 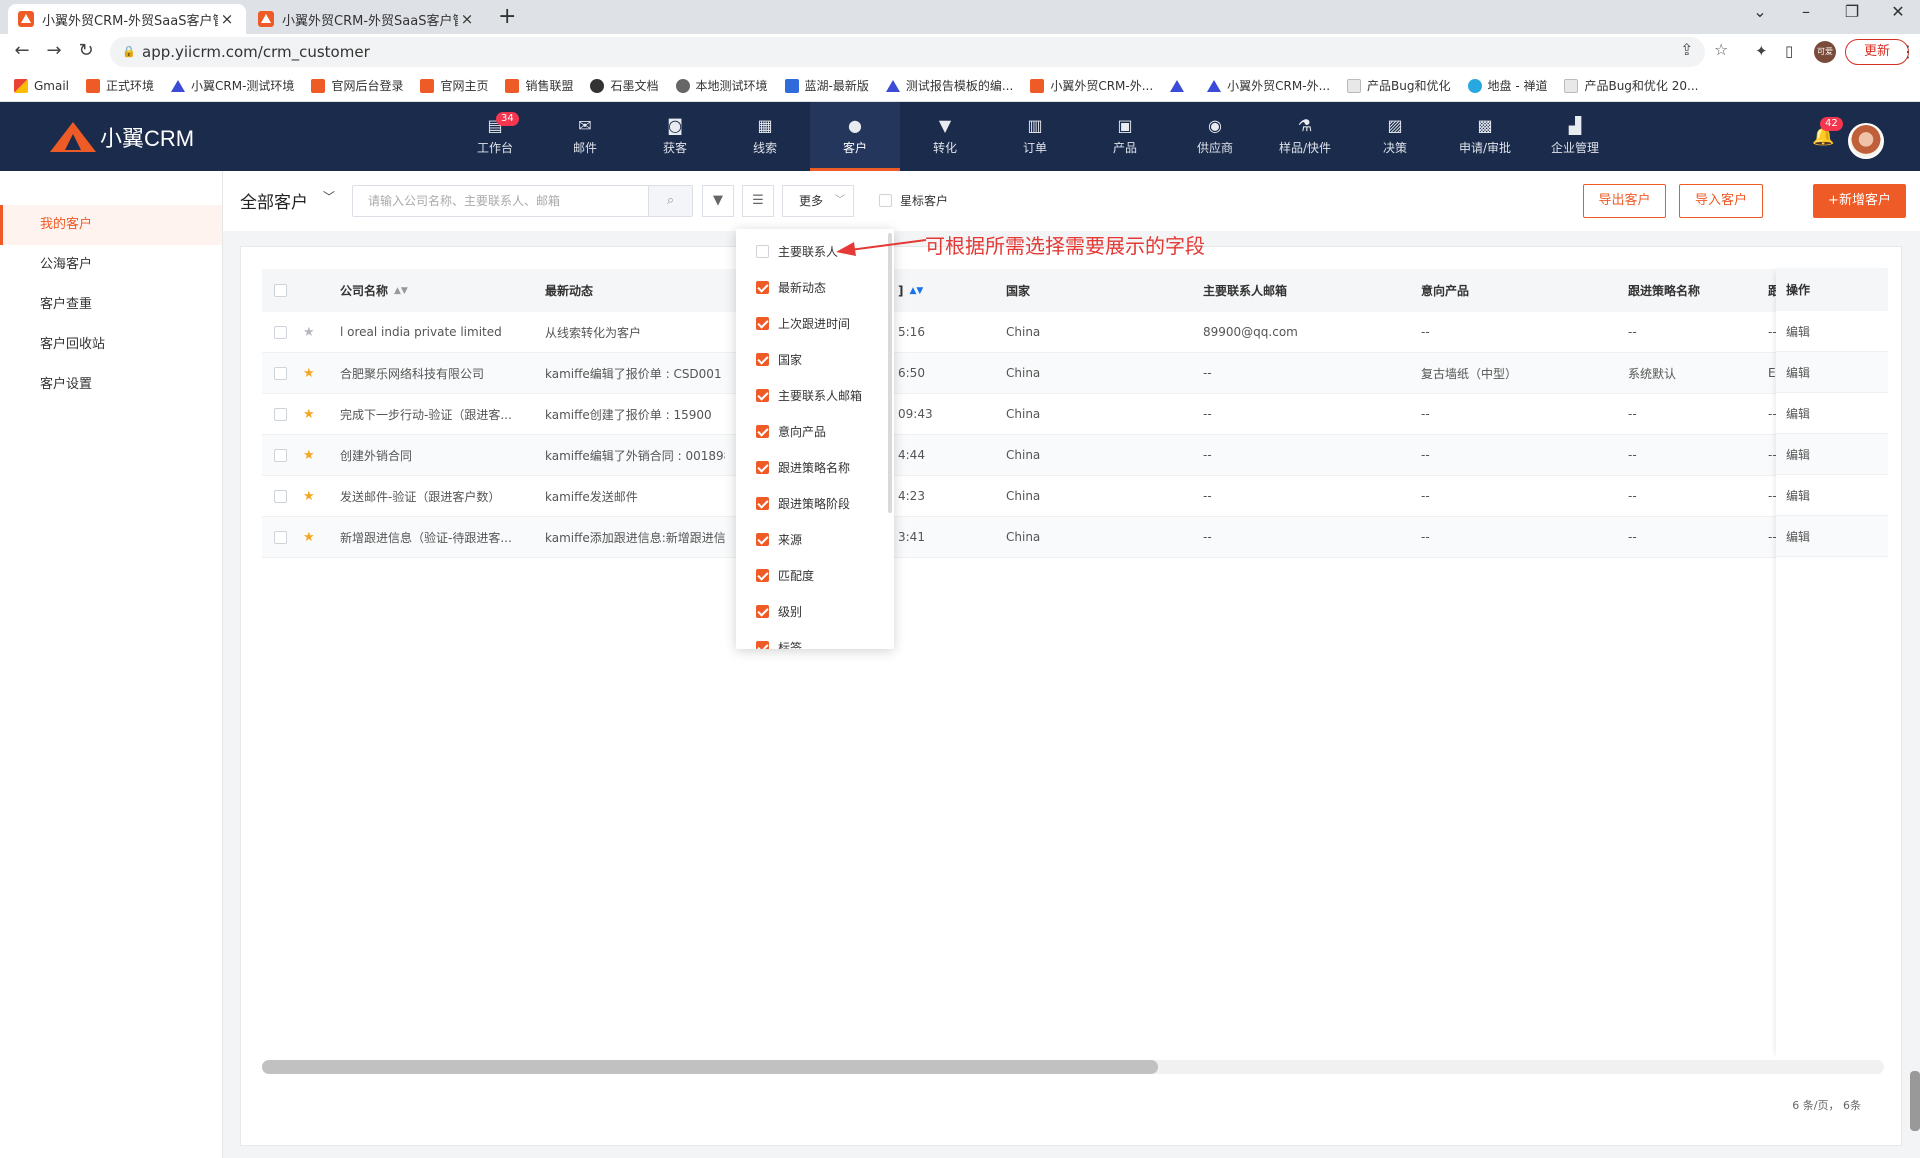 What do you see at coordinates (765, 136) in the screenshot?
I see `nav-item-3: ▦ 线索` at bounding box center [765, 136].